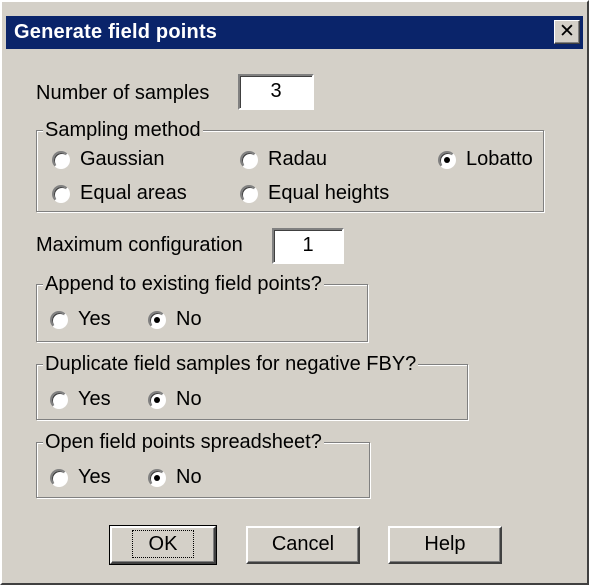  Describe the element at coordinates (297, 159) in the screenshot. I see `radio-label: Radau` at that location.